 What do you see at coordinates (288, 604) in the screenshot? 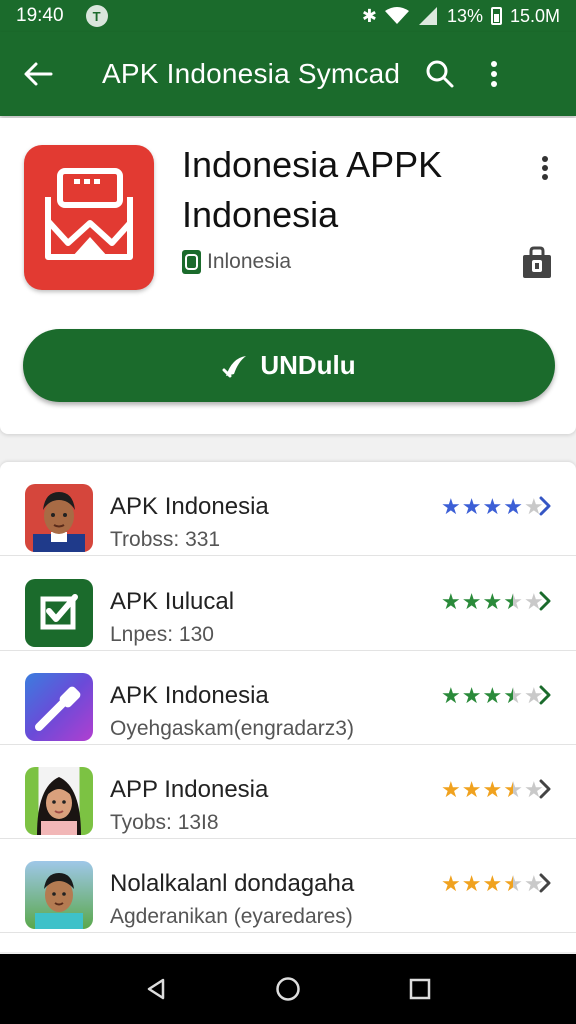
I see `list-item: APK Iulucal Lnpes: 130 ★ ★ ★ ★ ★` at bounding box center [288, 604].